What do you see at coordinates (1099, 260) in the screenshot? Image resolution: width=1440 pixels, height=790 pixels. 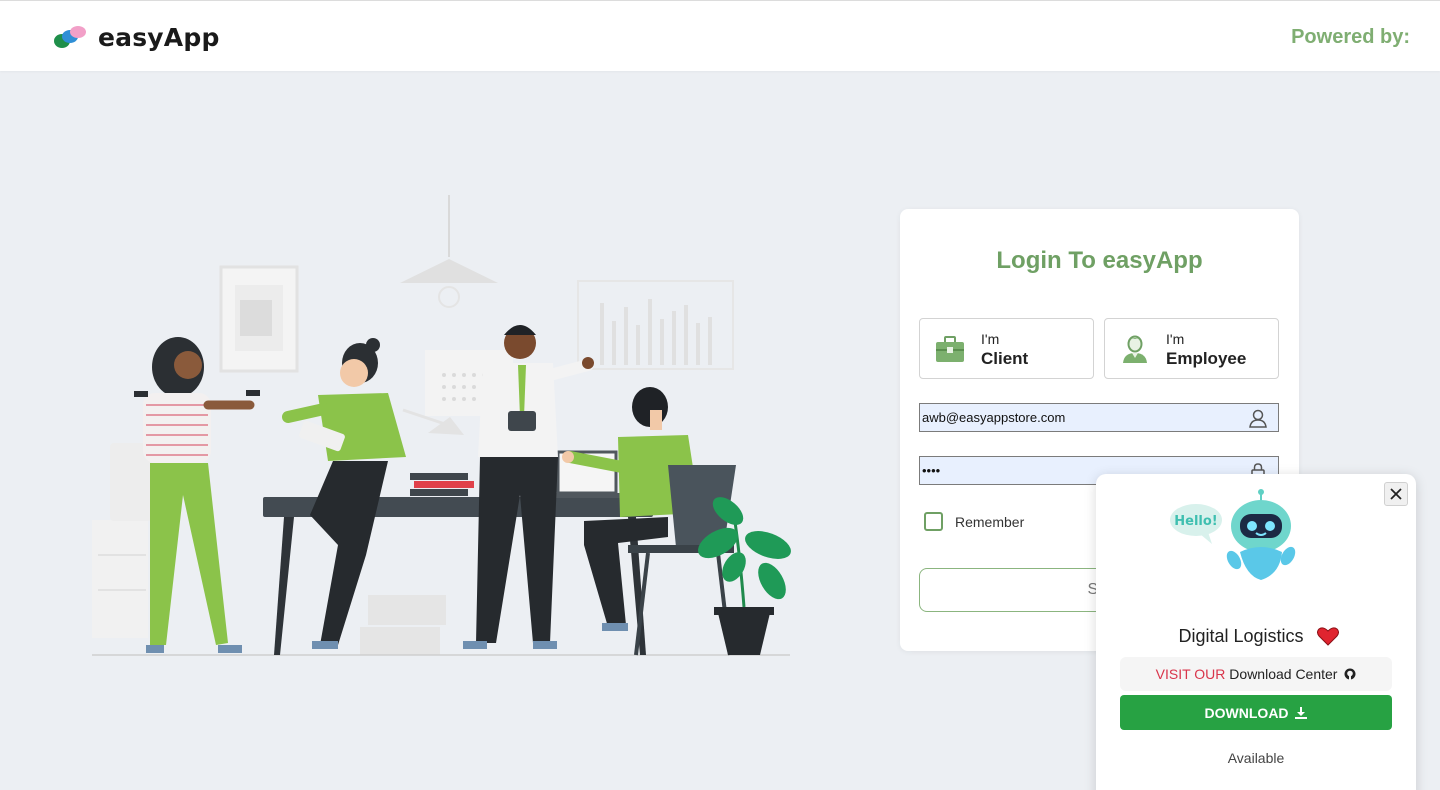 I see `login-title: Login To easyApp` at bounding box center [1099, 260].